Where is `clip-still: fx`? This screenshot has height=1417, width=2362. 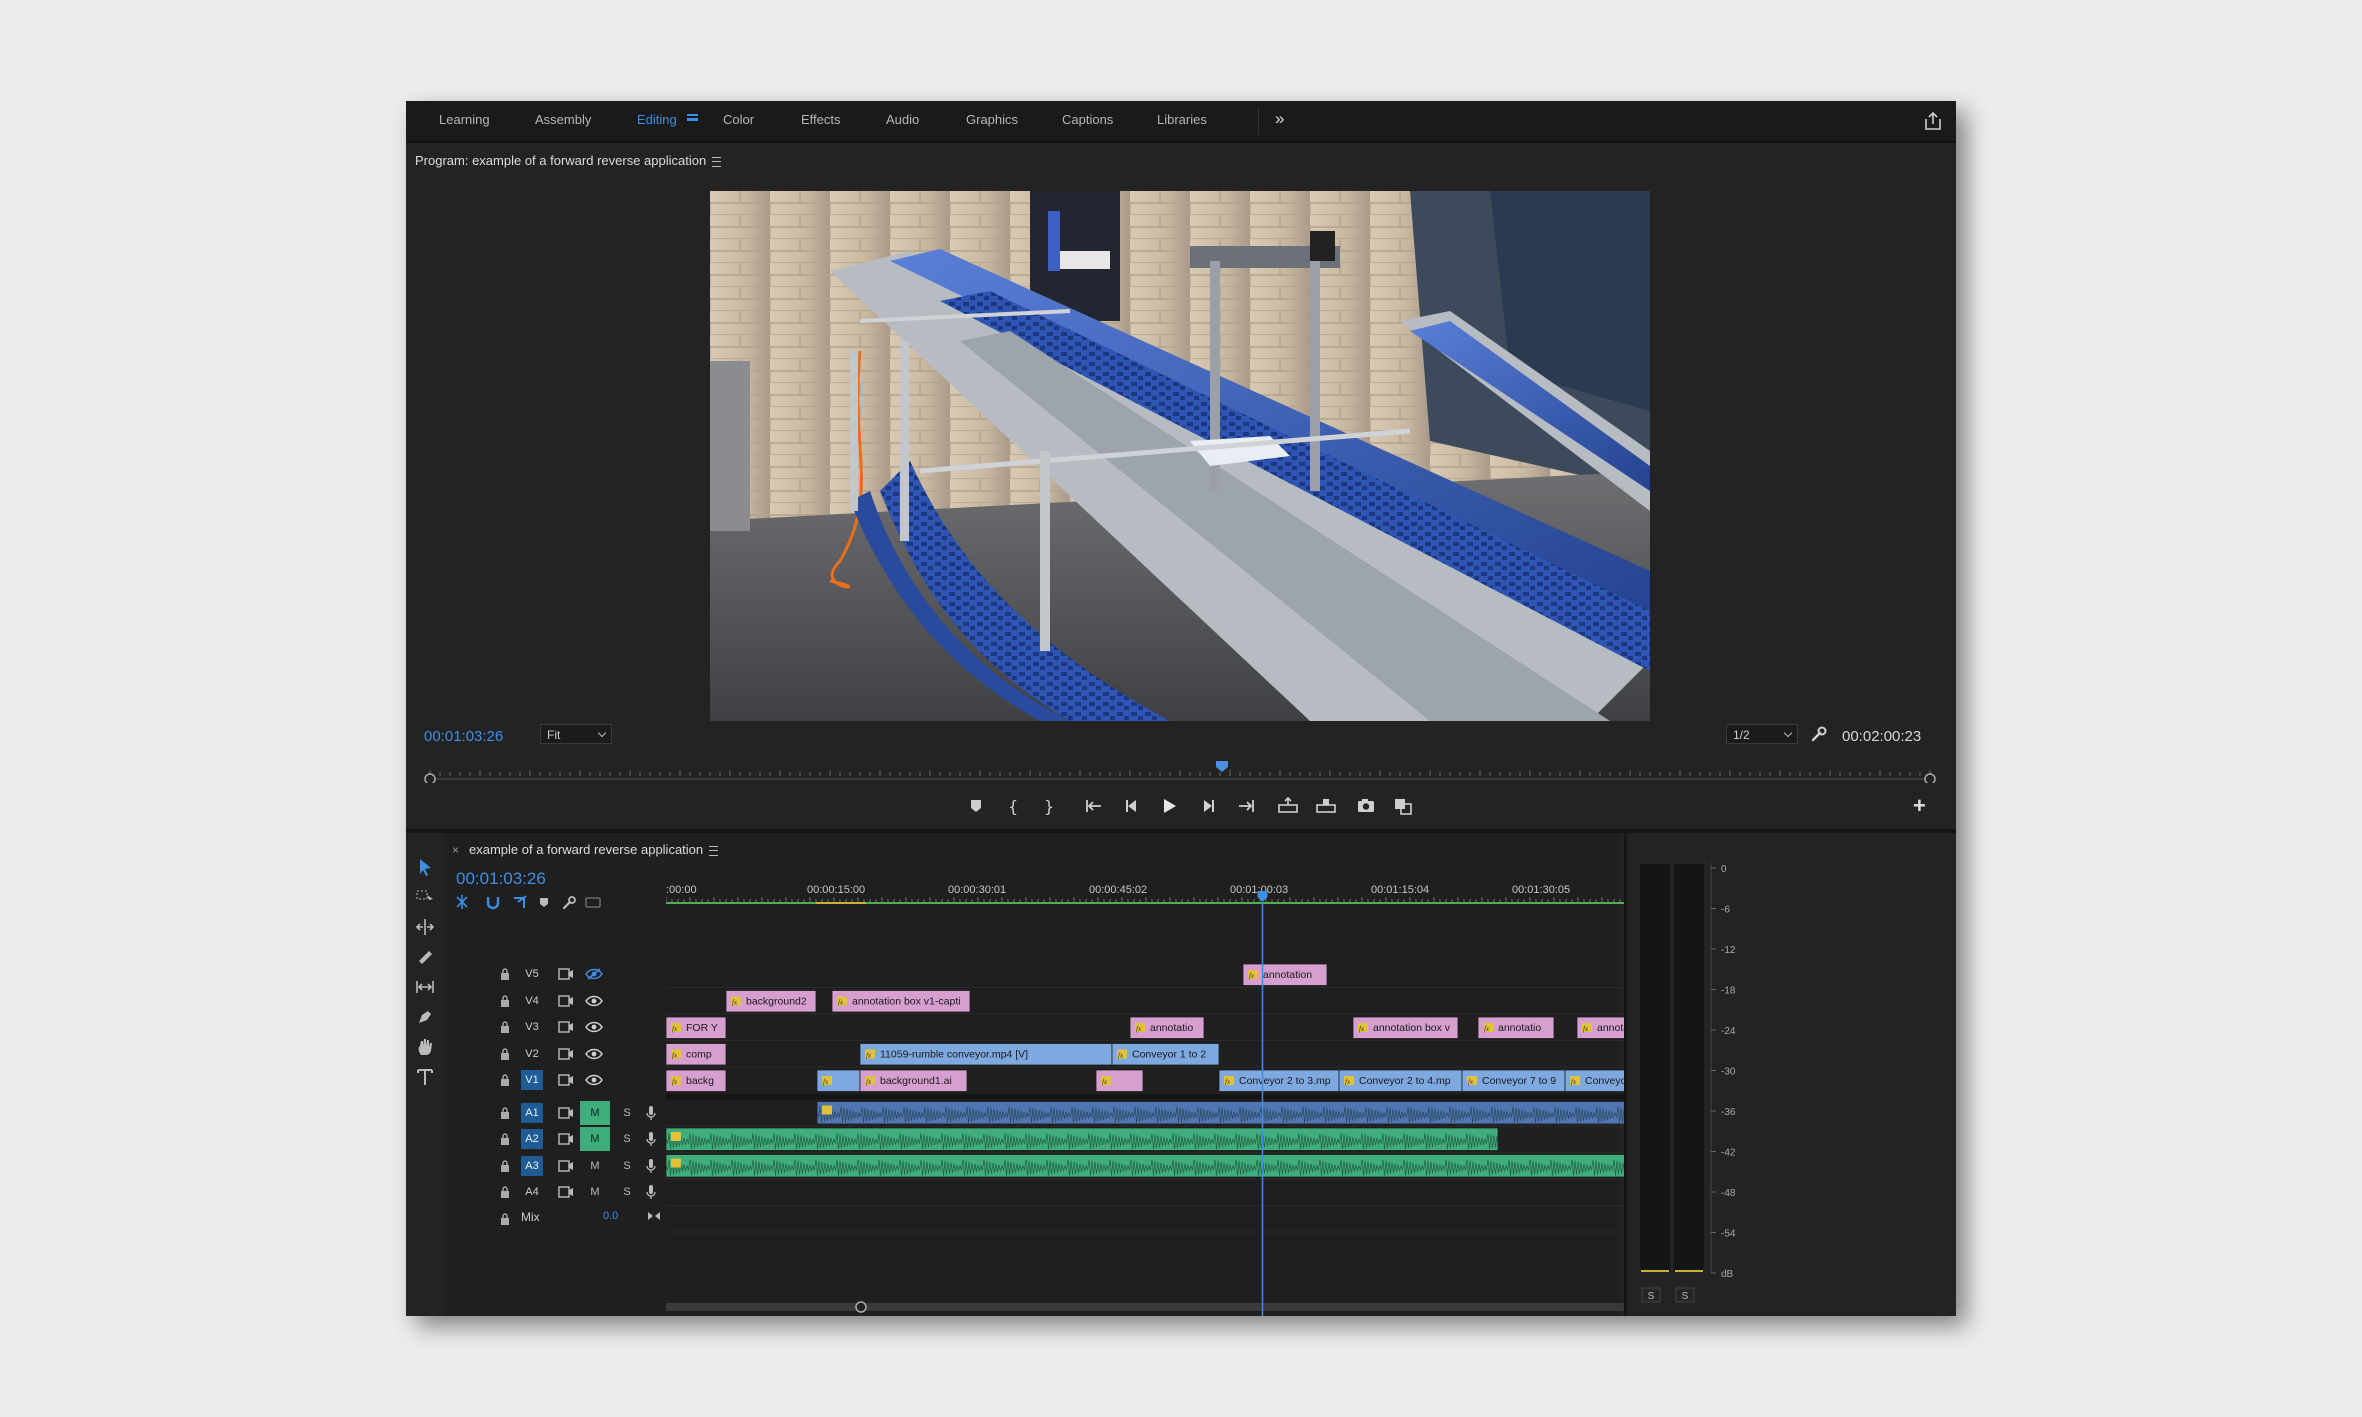 clip-still: fx is located at coordinates (1119, 1080).